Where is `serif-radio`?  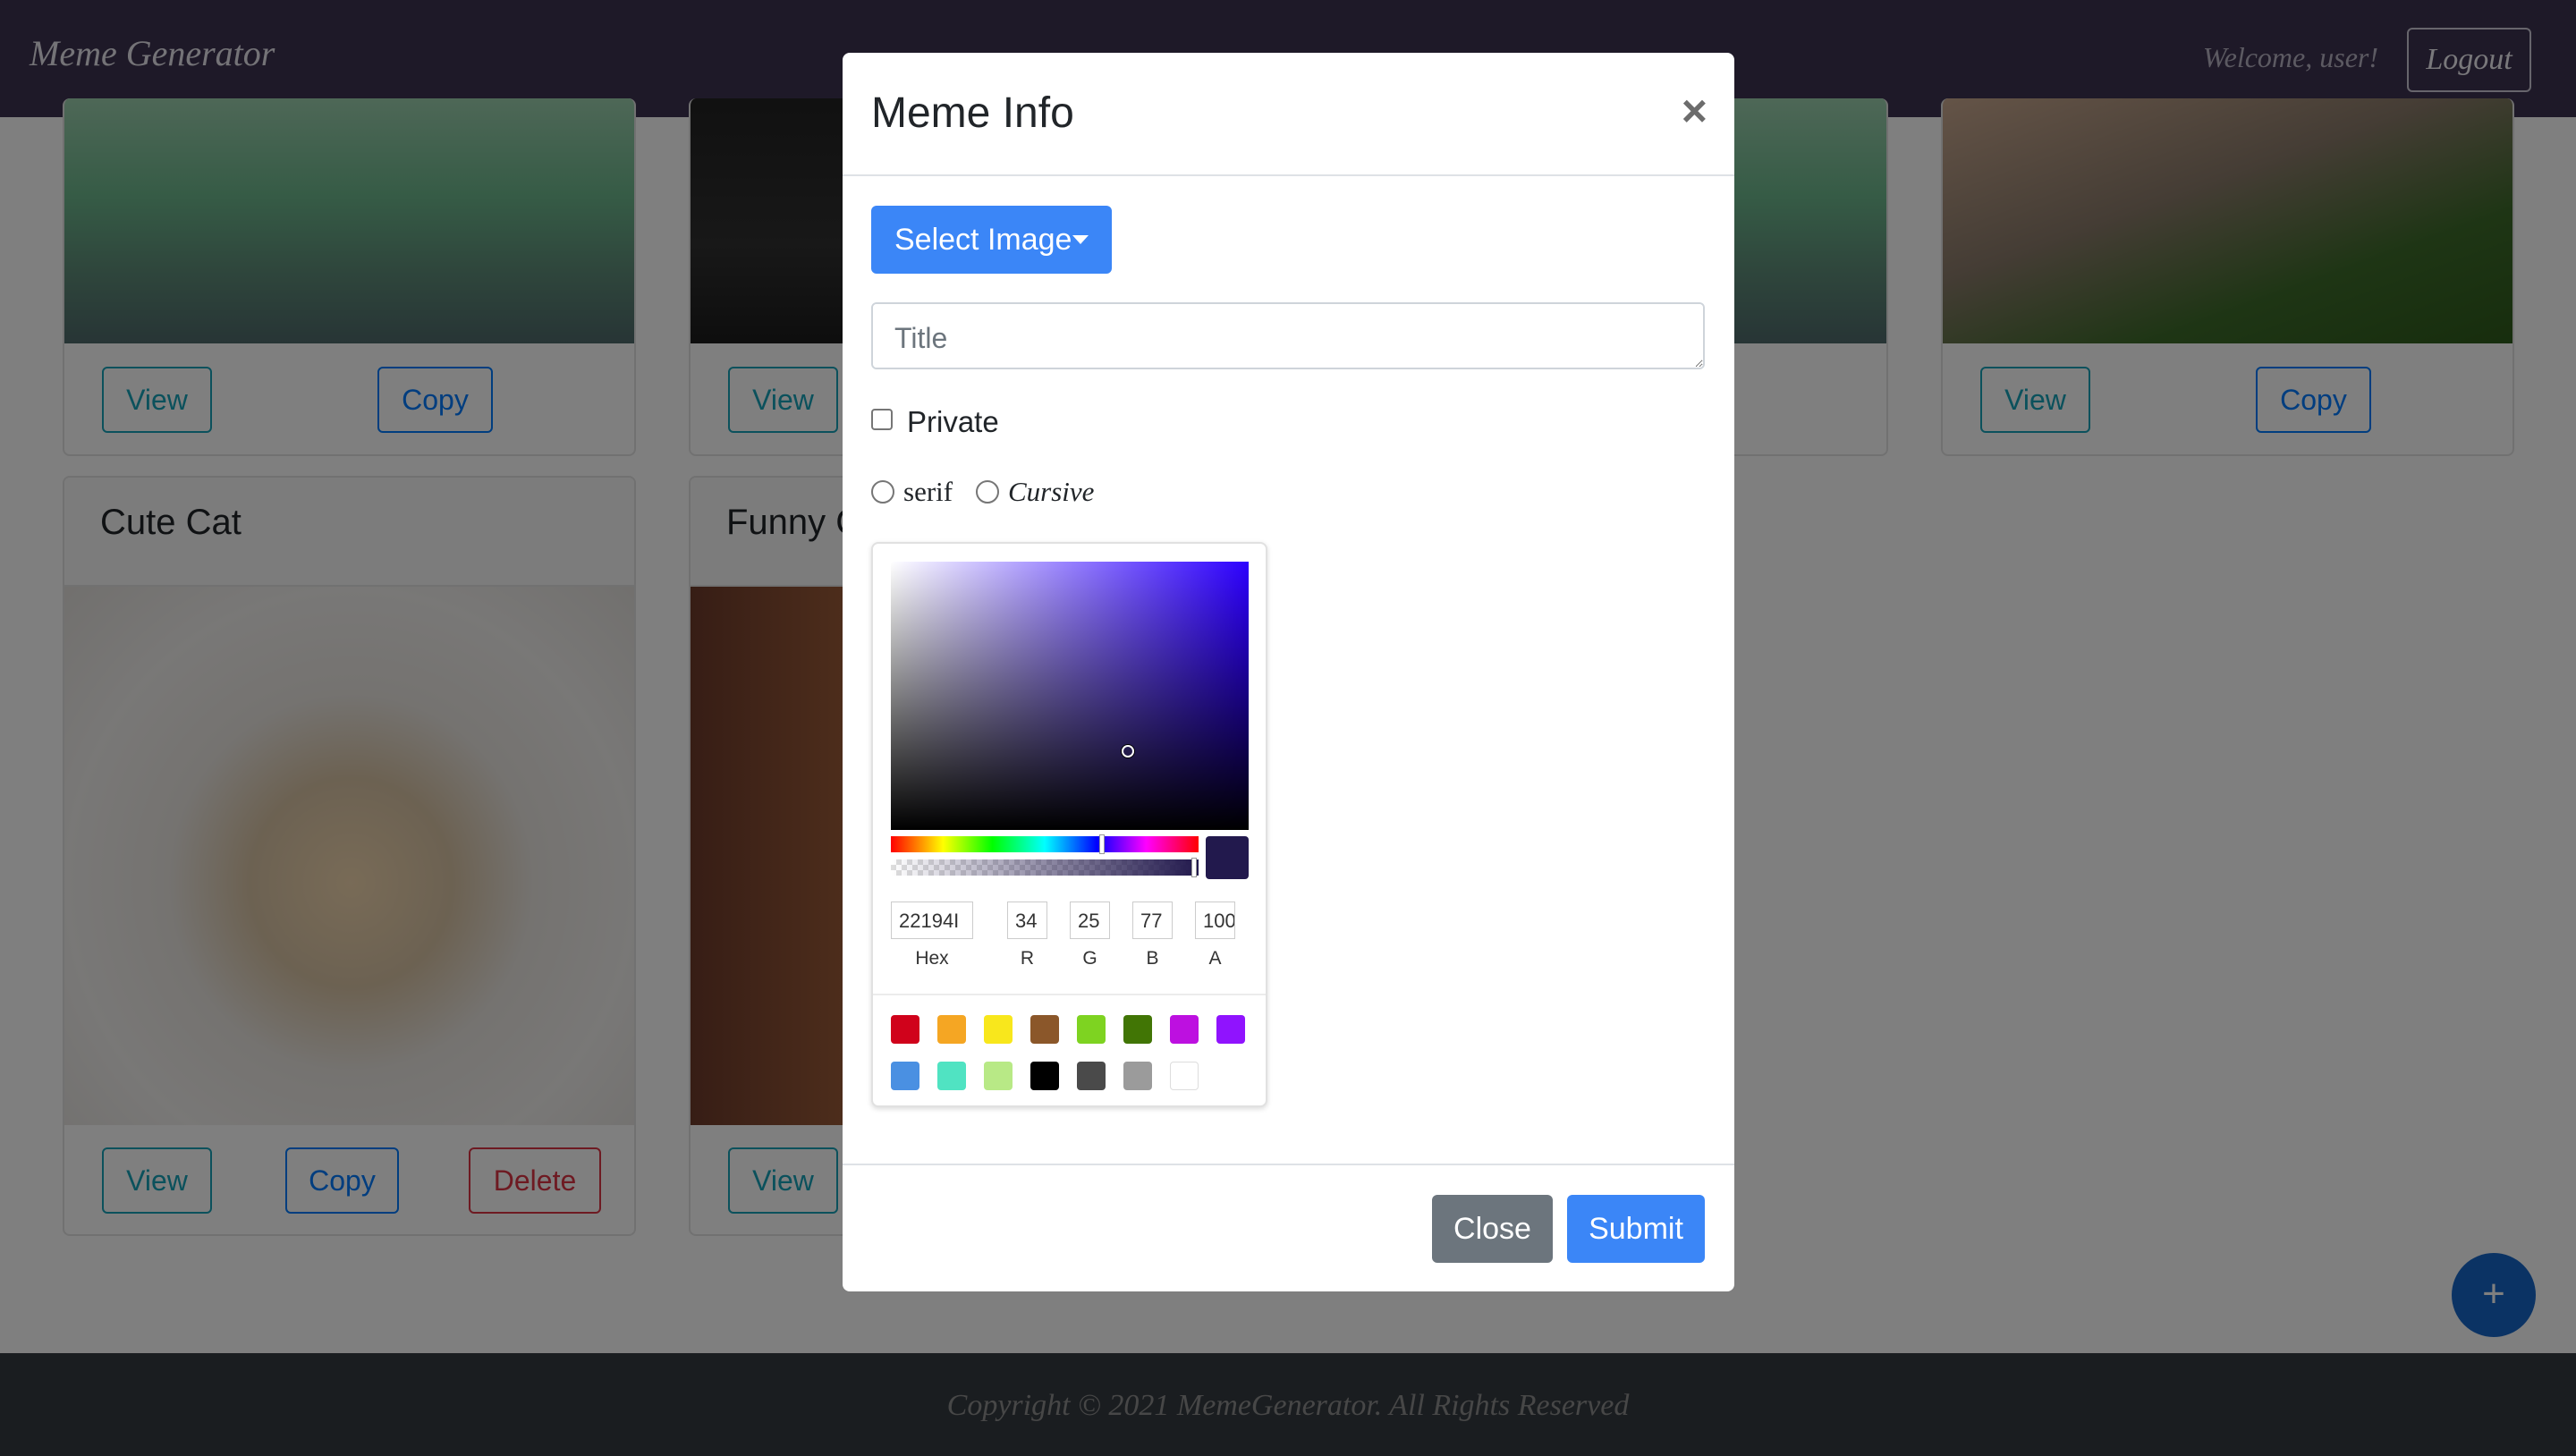 serif-radio is located at coordinates (882, 492).